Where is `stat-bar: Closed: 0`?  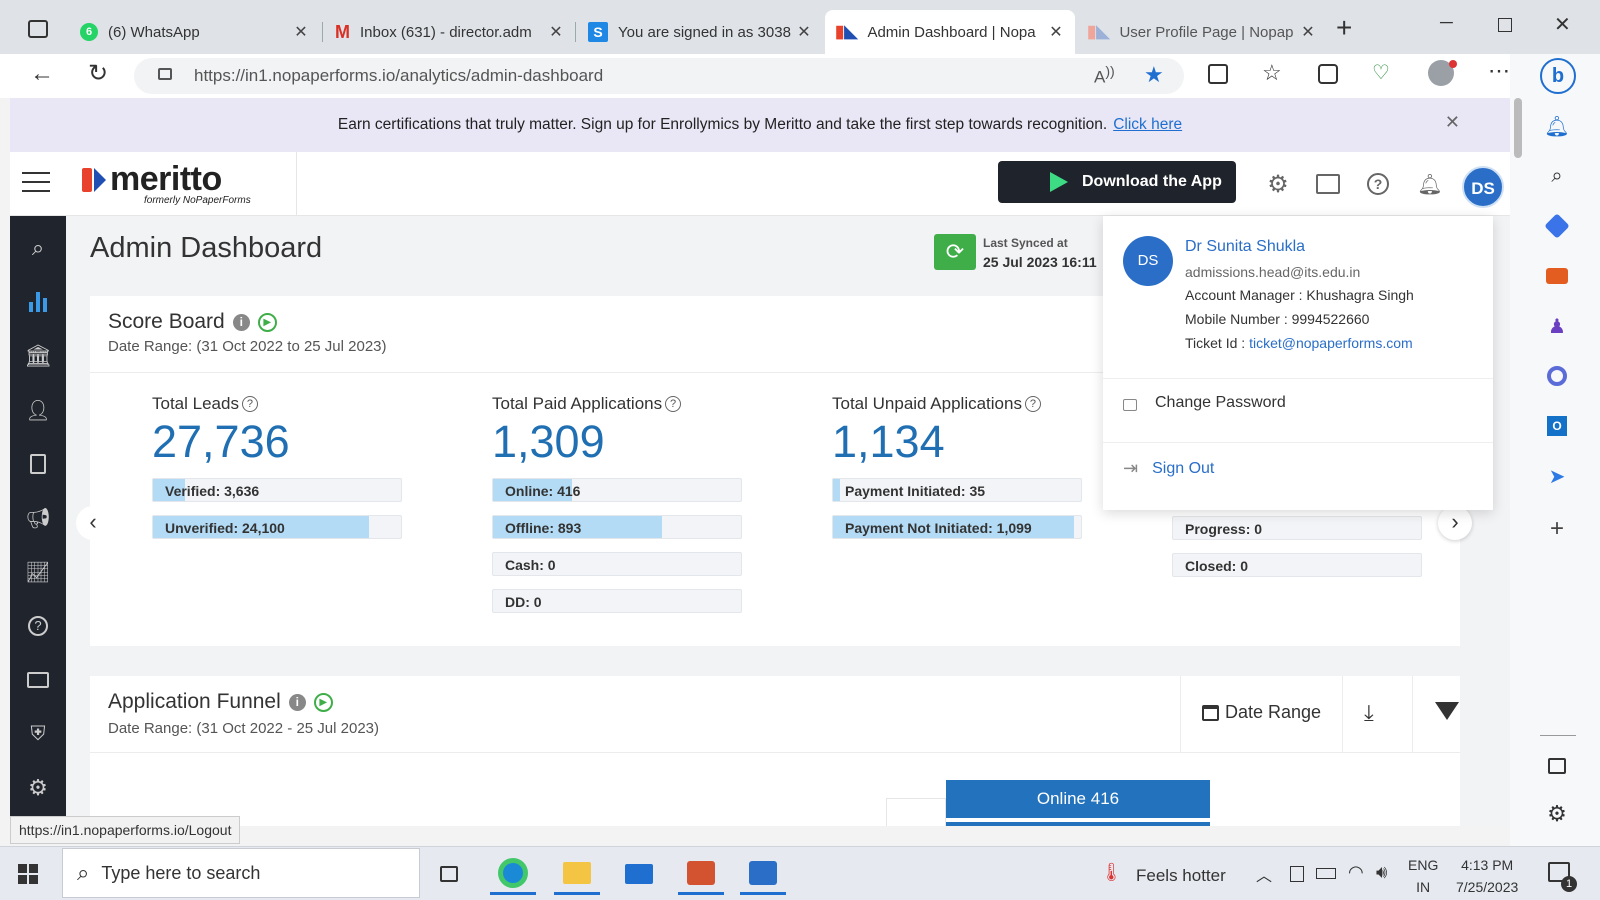
stat-bar: Closed: 0 is located at coordinates (1297, 565).